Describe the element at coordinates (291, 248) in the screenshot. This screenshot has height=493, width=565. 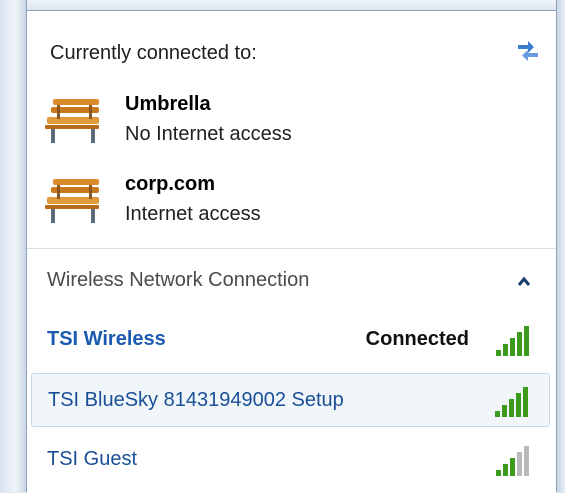
I see `section-divider` at that location.